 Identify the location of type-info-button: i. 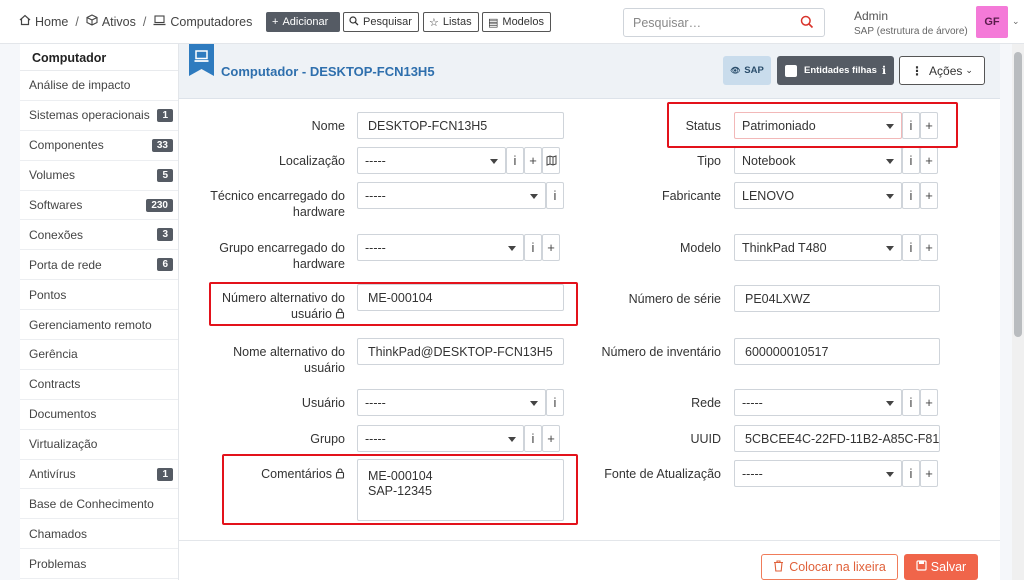
(911, 160).